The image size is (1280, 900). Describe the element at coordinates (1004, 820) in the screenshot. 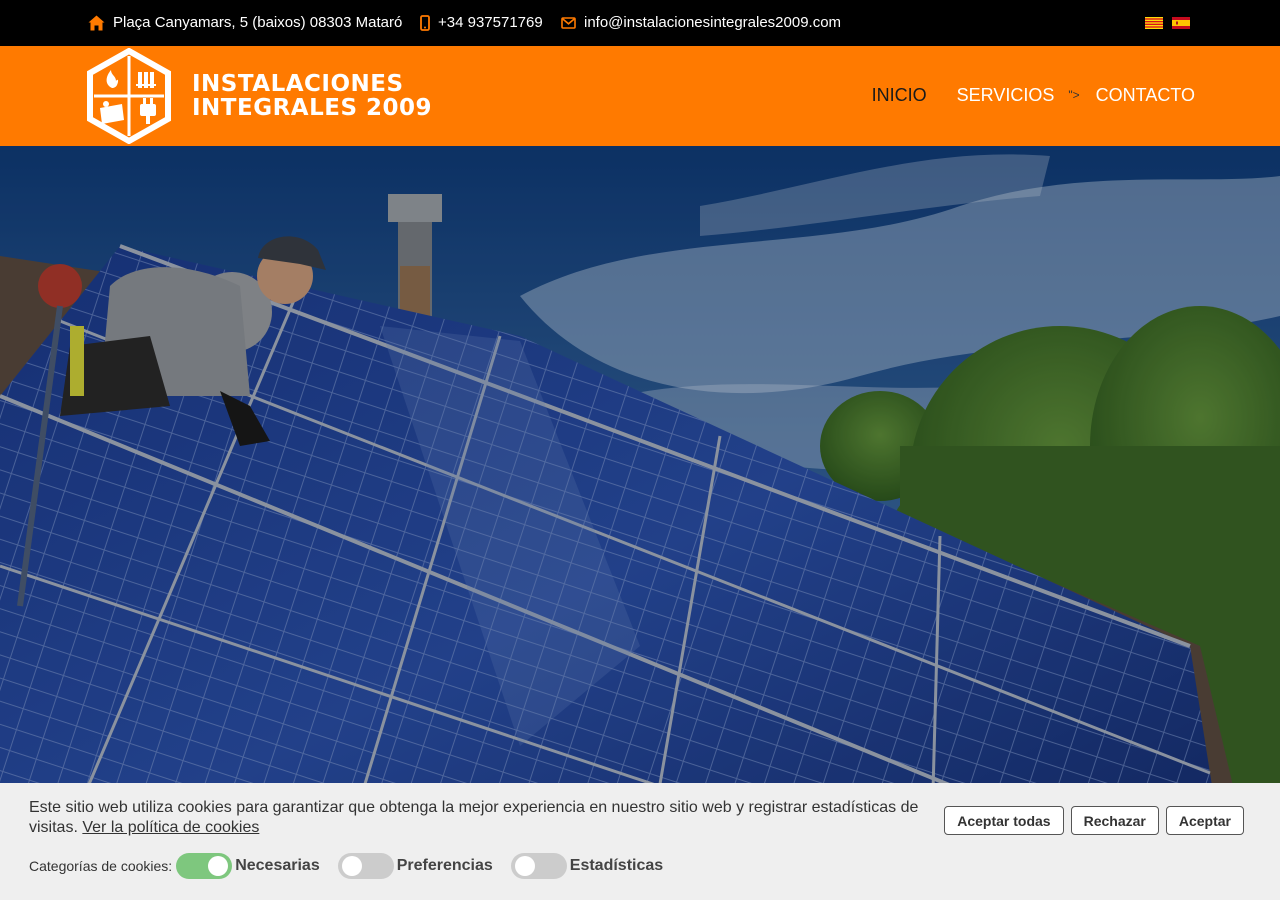

I see `accept-all-button: Aceptar todas` at that location.